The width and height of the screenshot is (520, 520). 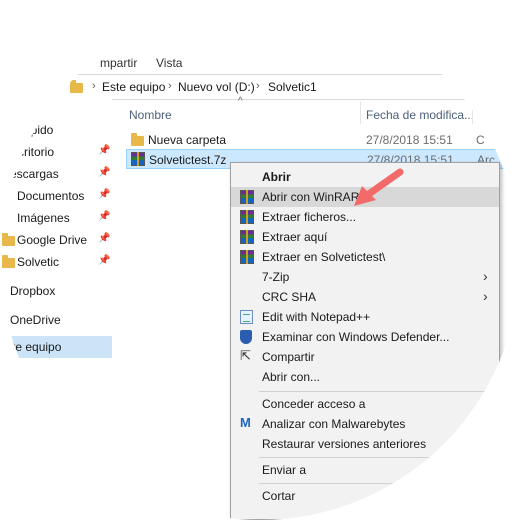 I want to click on nav-item-label: escargas, so click(x=34, y=174).